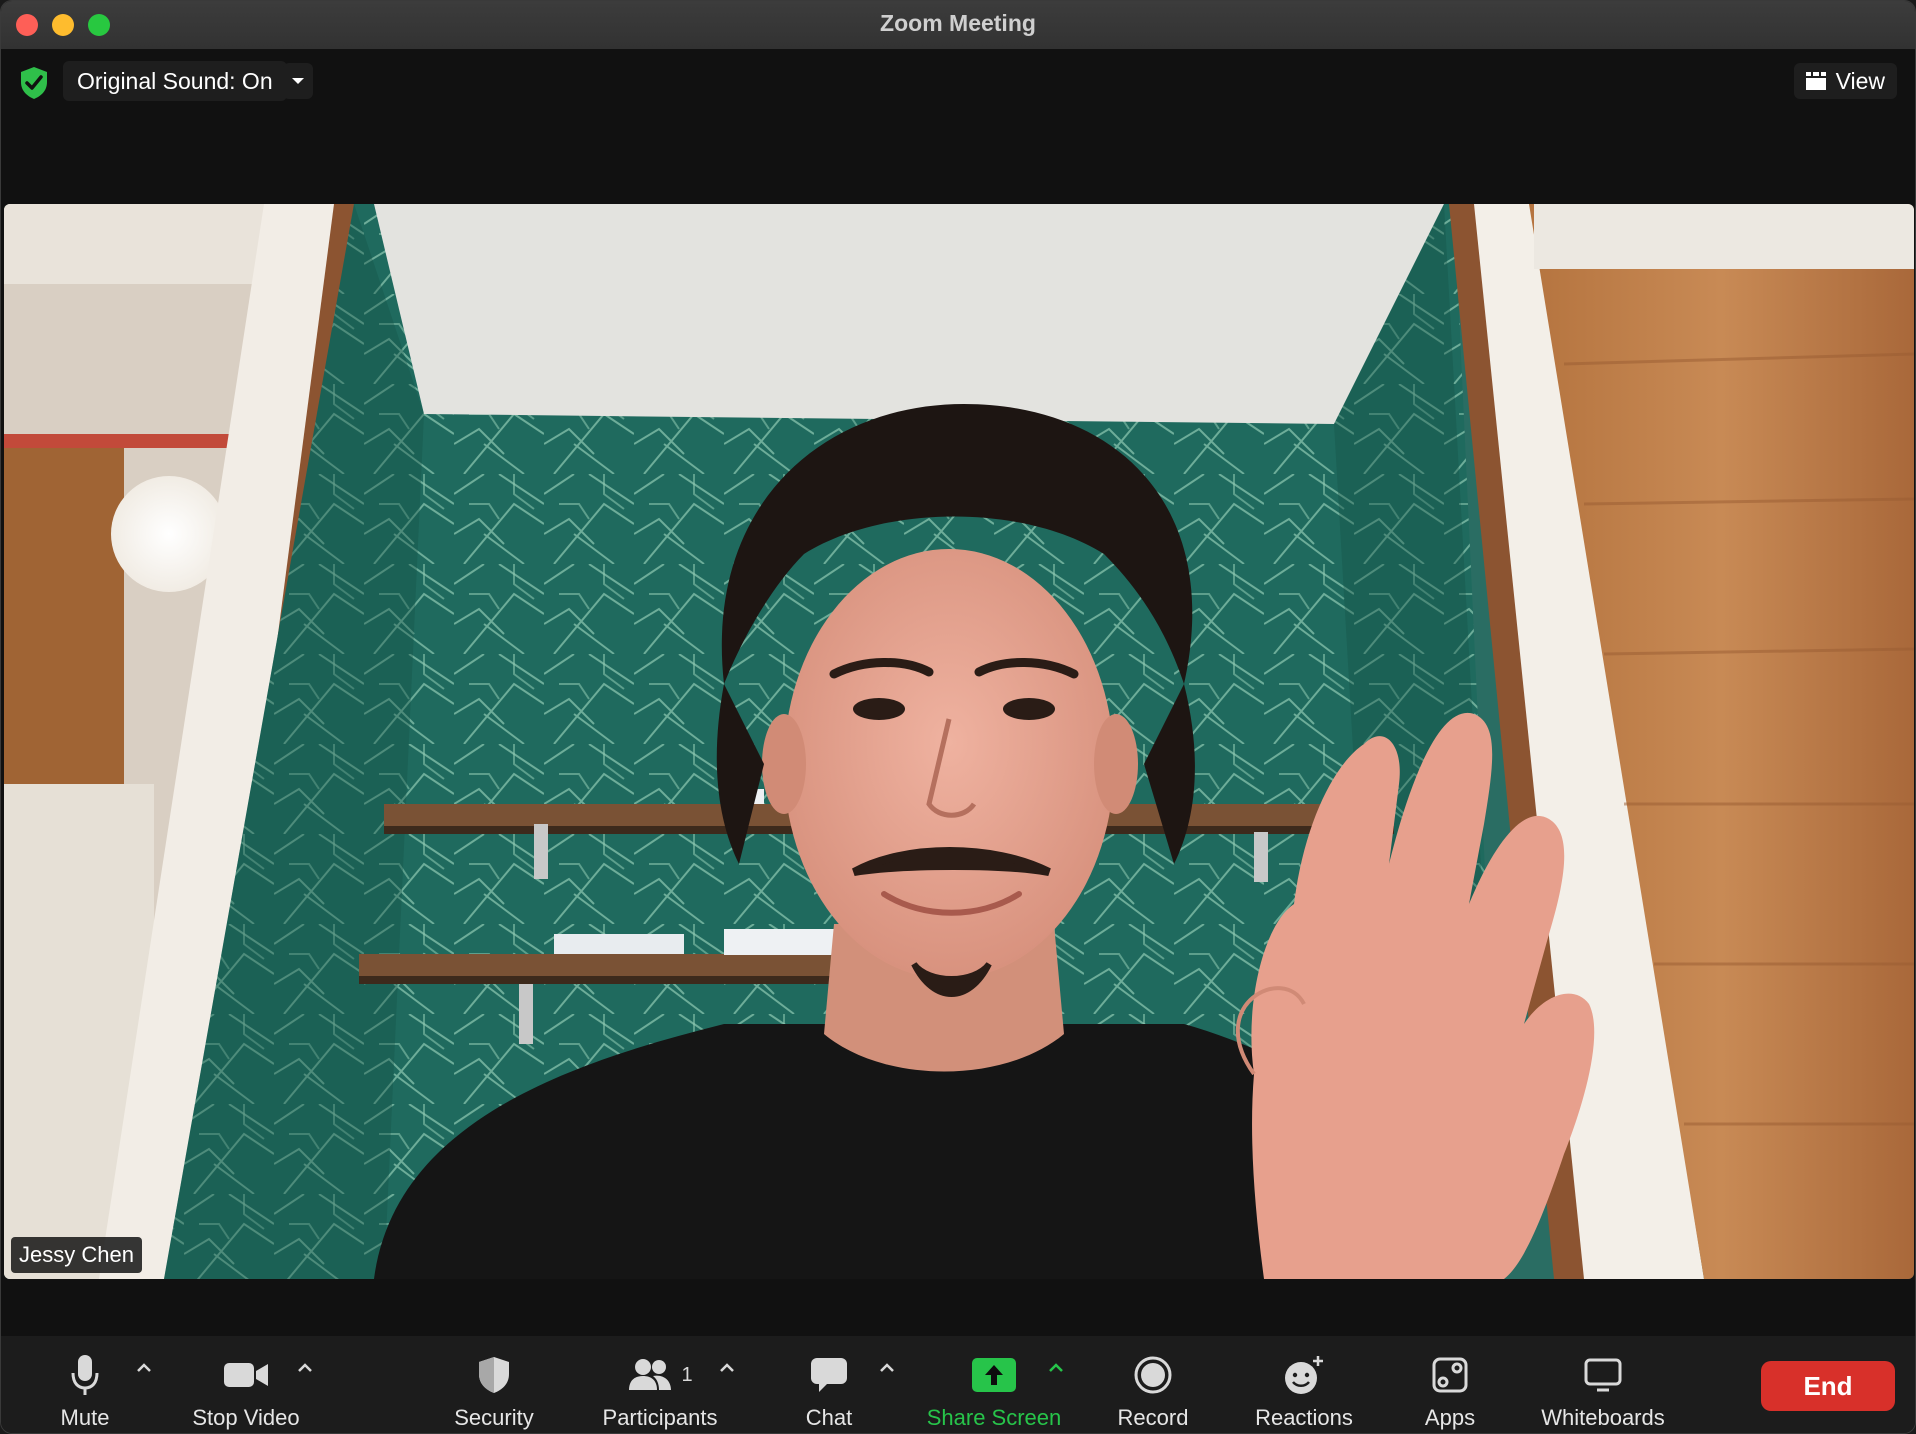  Describe the element at coordinates (34, 83) in the screenshot. I see `shield-check-icon` at that location.